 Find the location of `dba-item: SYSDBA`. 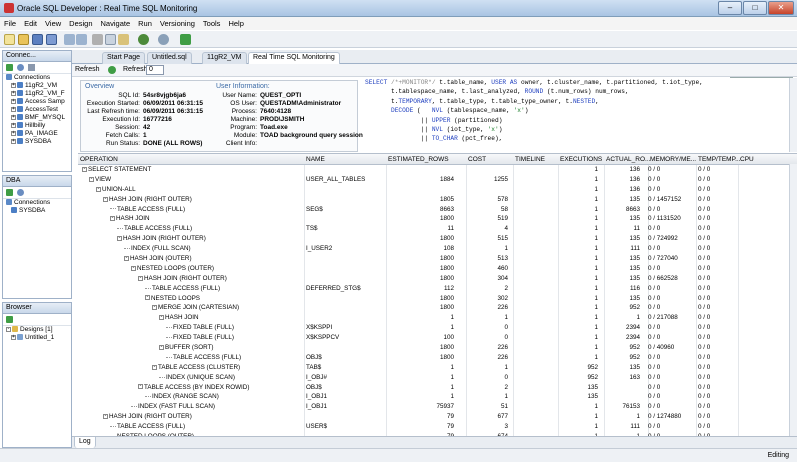

dba-item: SYSDBA is located at coordinates (37, 211).